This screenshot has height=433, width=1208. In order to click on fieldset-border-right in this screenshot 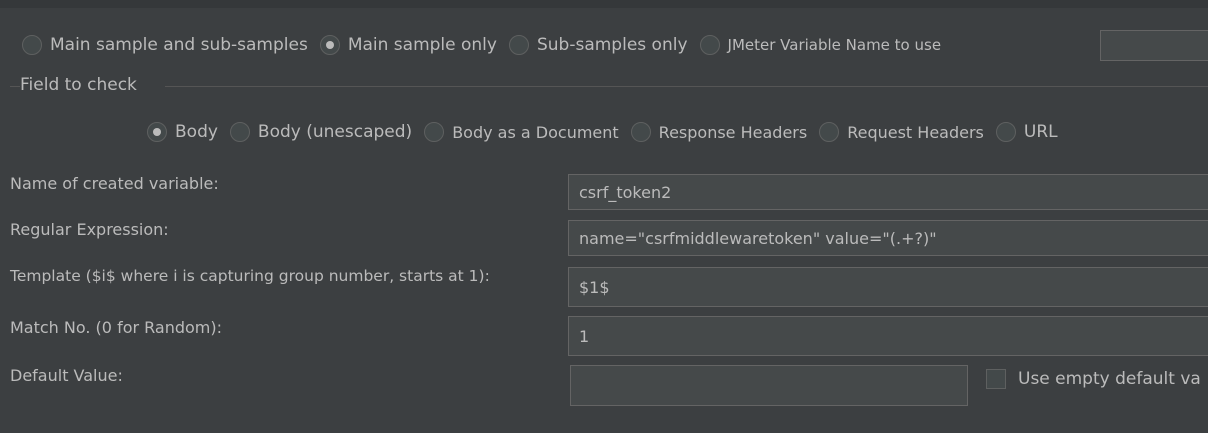, I will do `click(686, 86)`.